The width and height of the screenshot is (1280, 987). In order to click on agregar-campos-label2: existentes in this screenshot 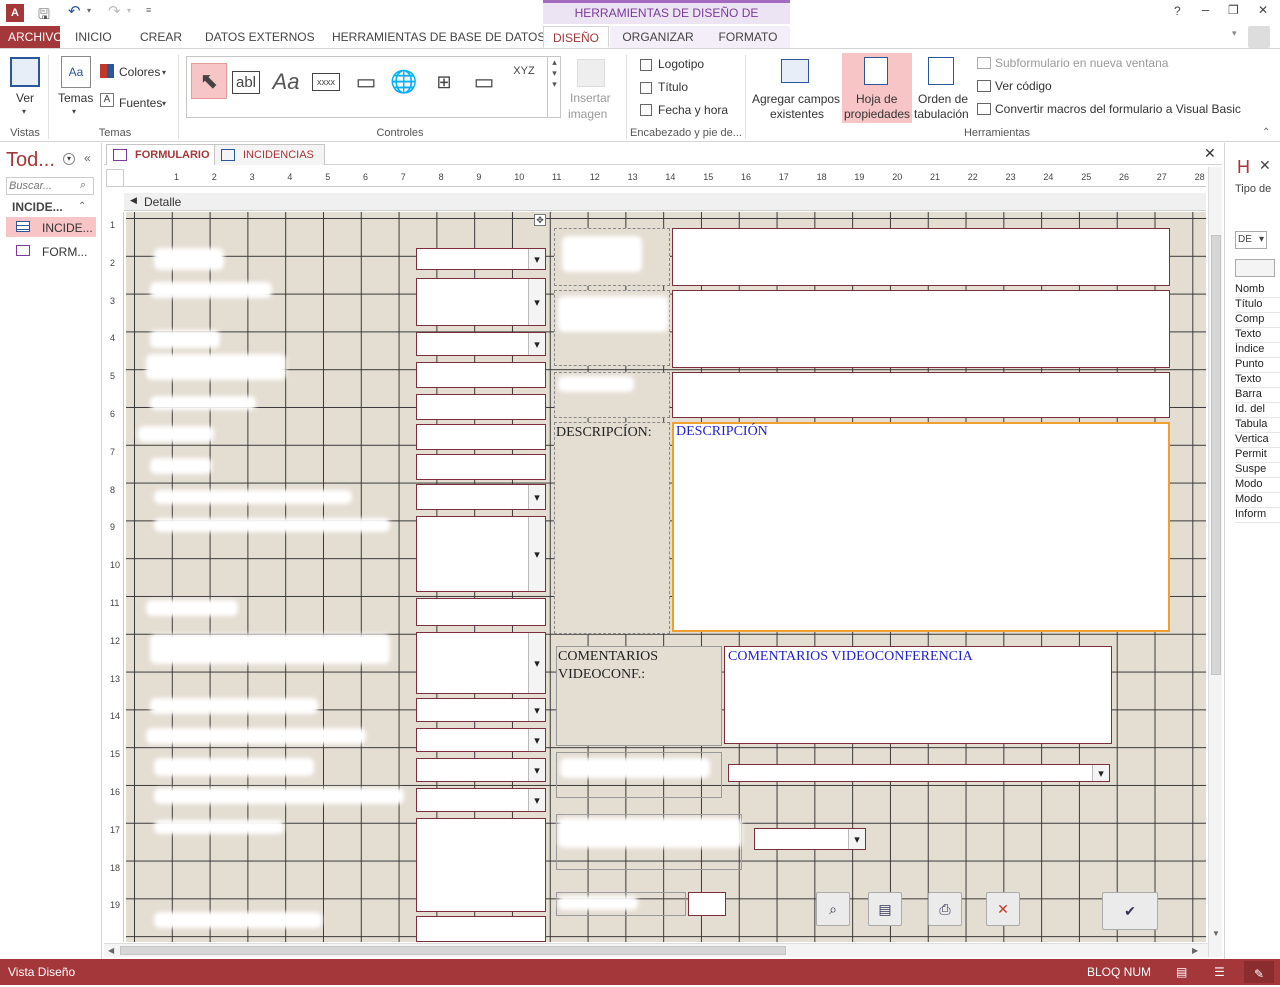, I will do `click(797, 114)`.